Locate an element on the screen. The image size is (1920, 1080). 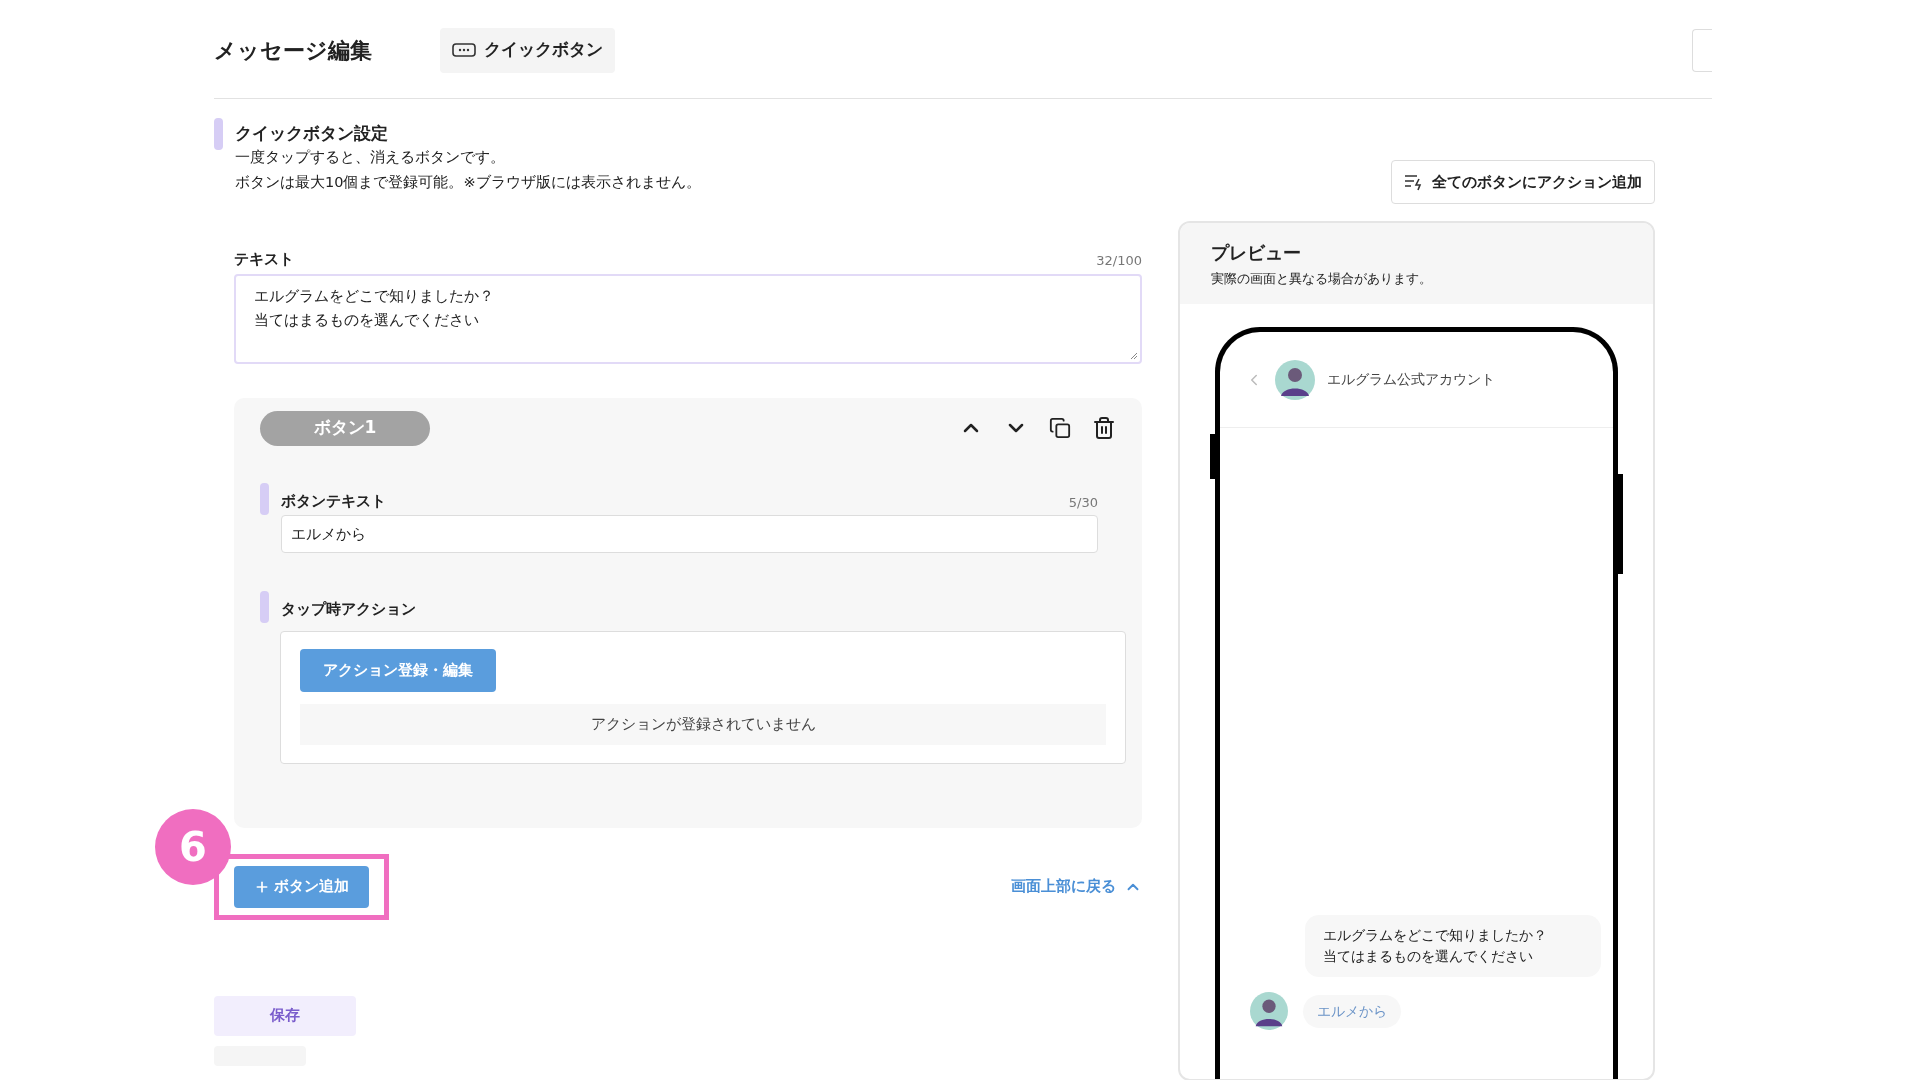
quick-reply-chip: エルメから is located at coordinates (1352, 1011).